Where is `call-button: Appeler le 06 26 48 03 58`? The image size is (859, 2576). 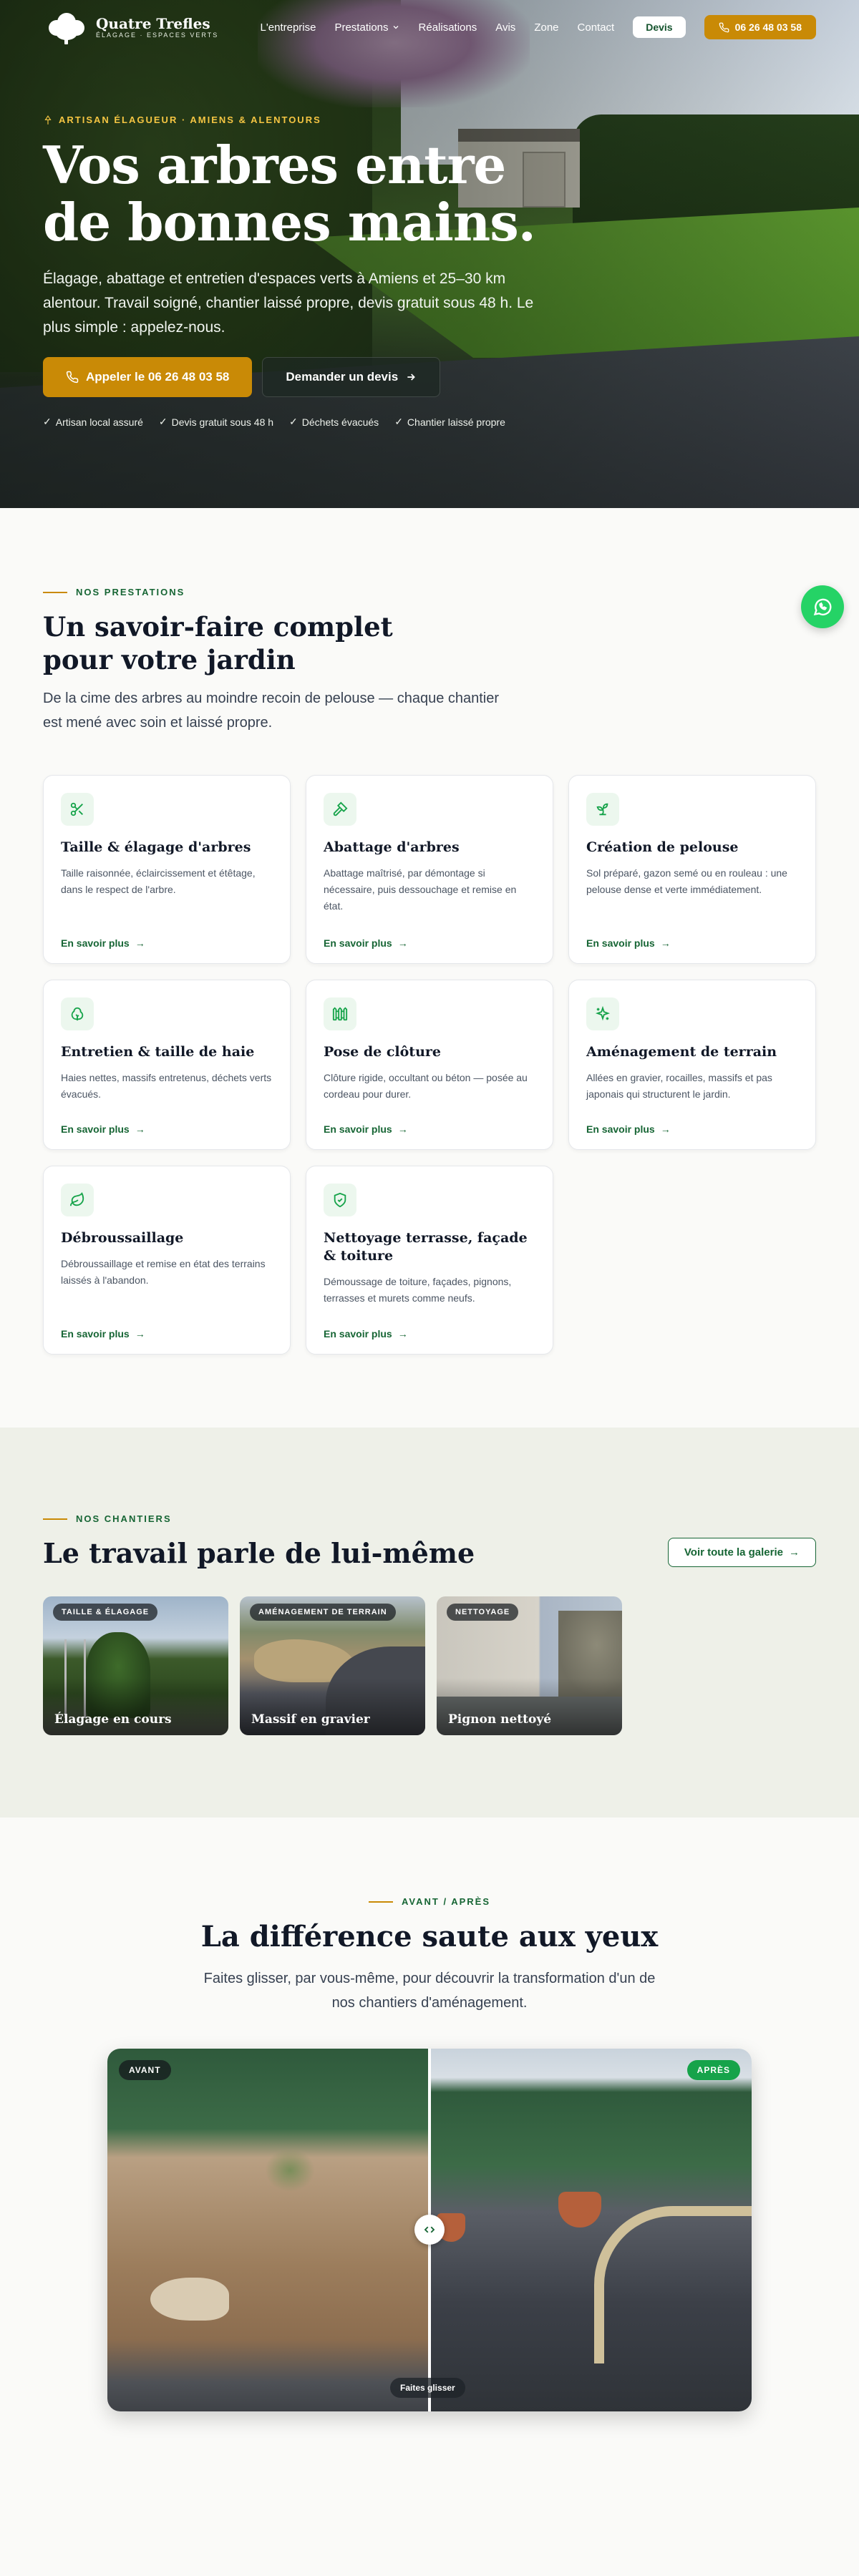
call-button: Appeler le 06 26 48 03 58 is located at coordinates (148, 377).